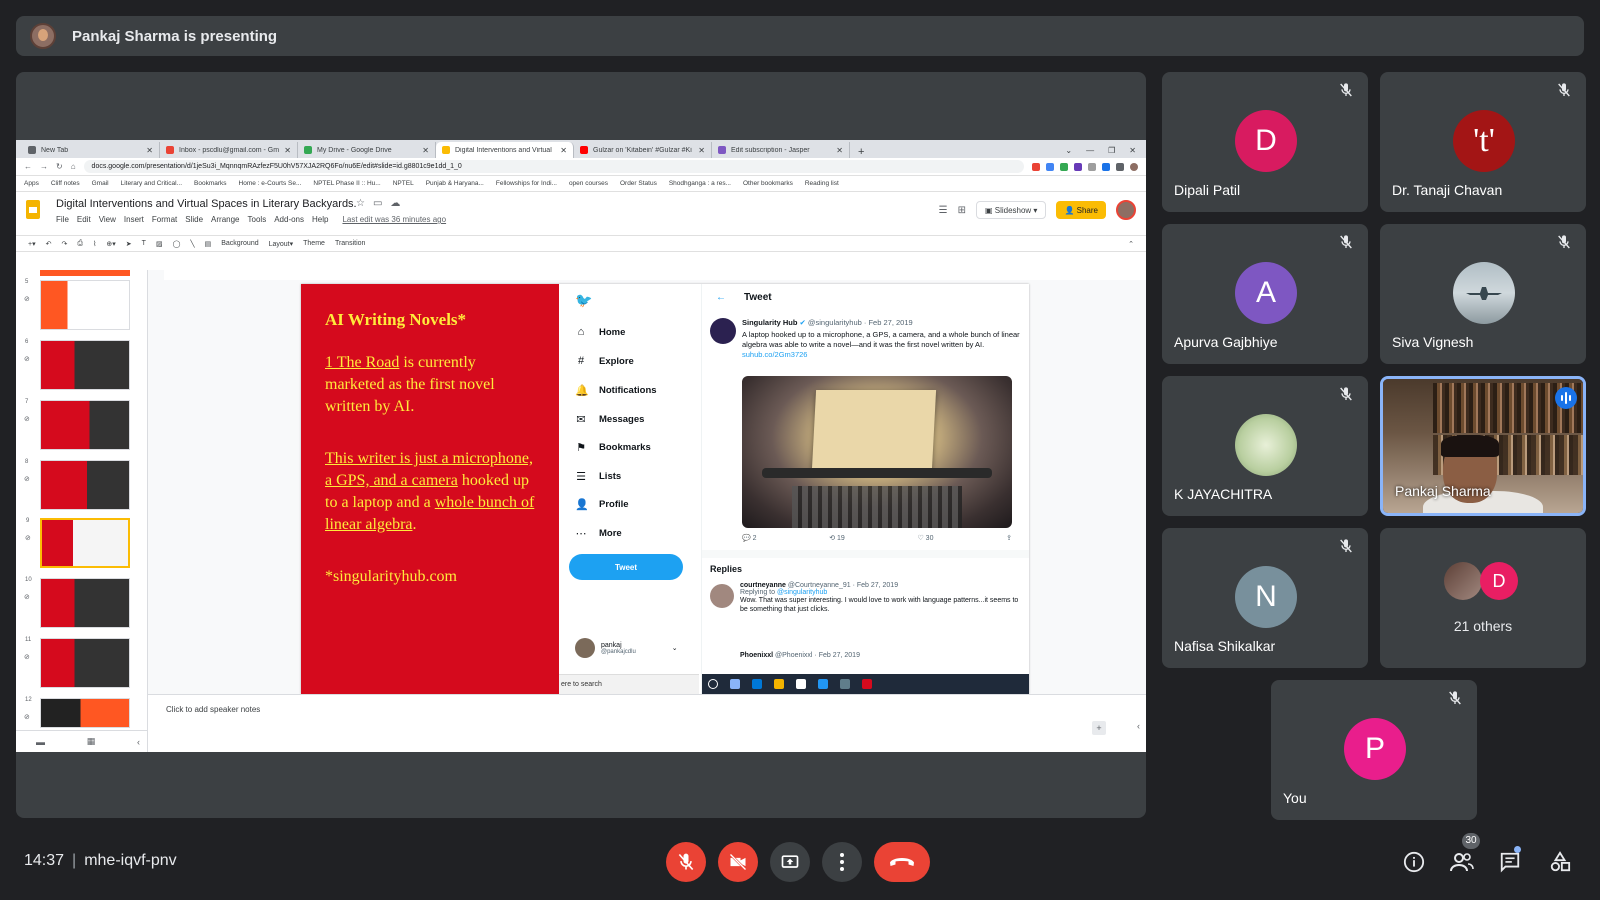 The width and height of the screenshot is (1600, 900). I want to click on leave-call-button, so click(902, 862).